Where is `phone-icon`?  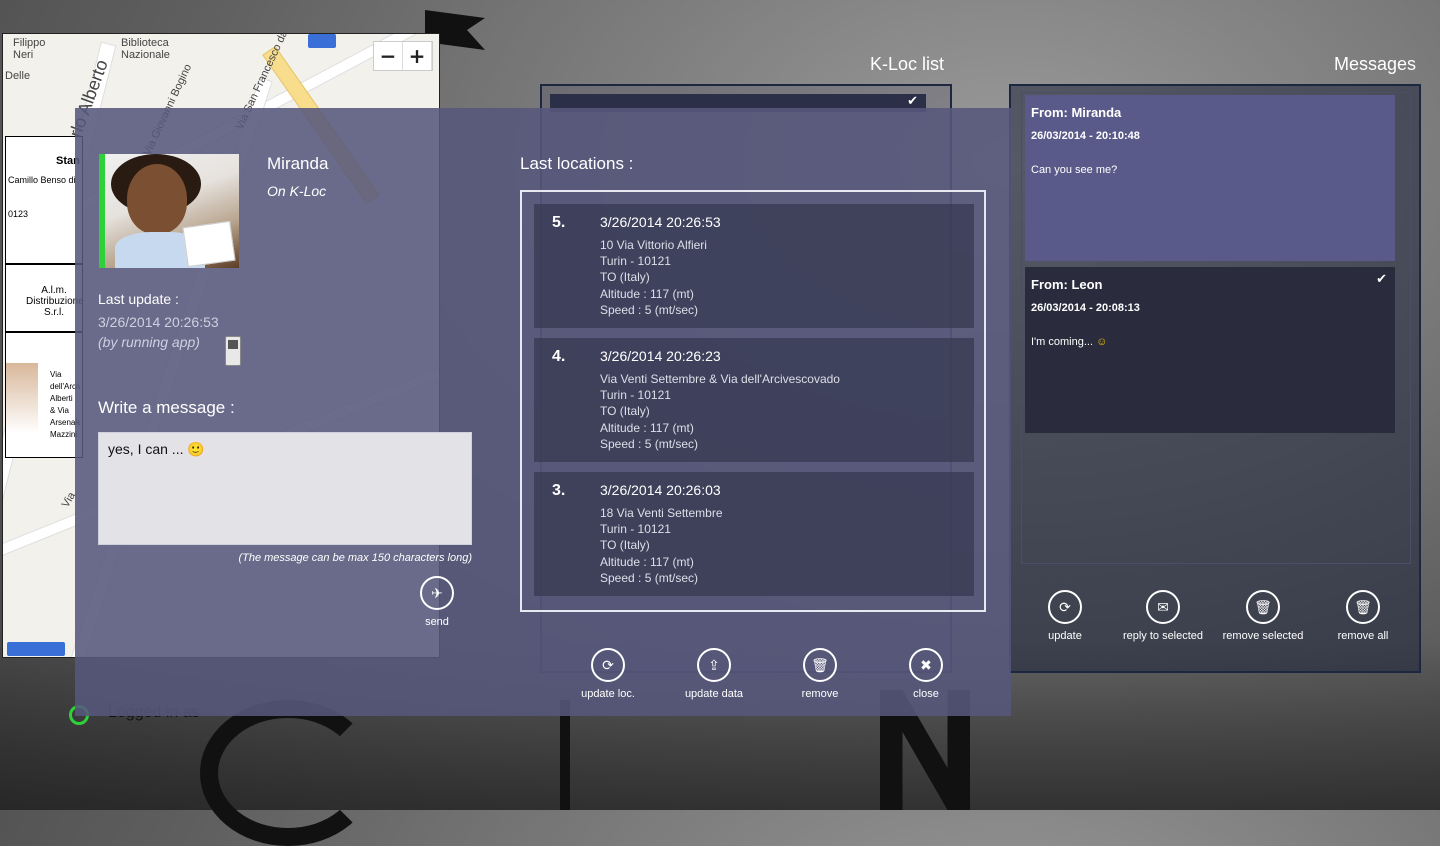 phone-icon is located at coordinates (233, 351).